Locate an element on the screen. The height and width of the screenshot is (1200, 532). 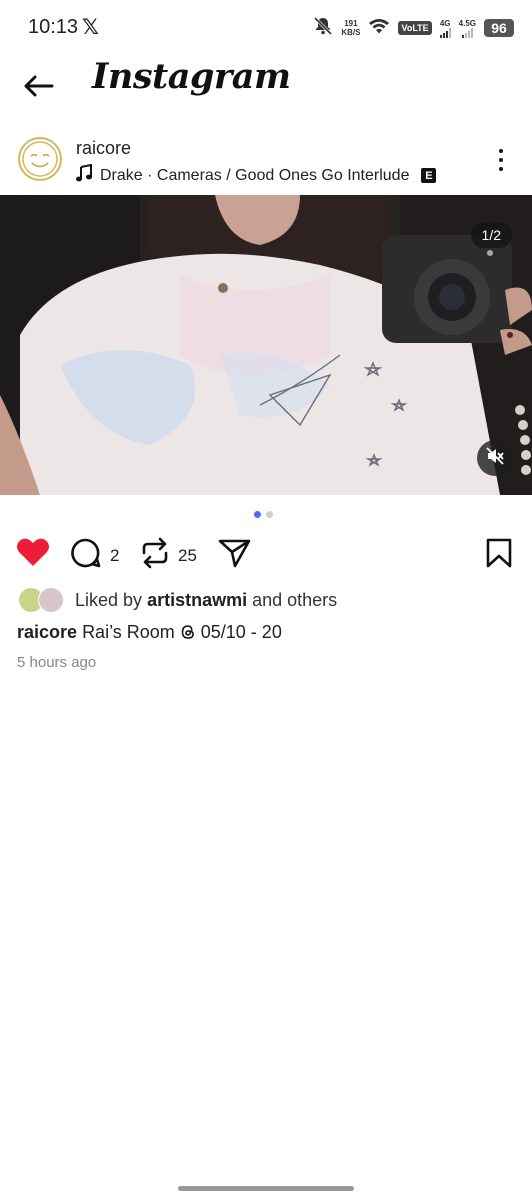
liked-by-avatars is located at coordinates (42, 600).